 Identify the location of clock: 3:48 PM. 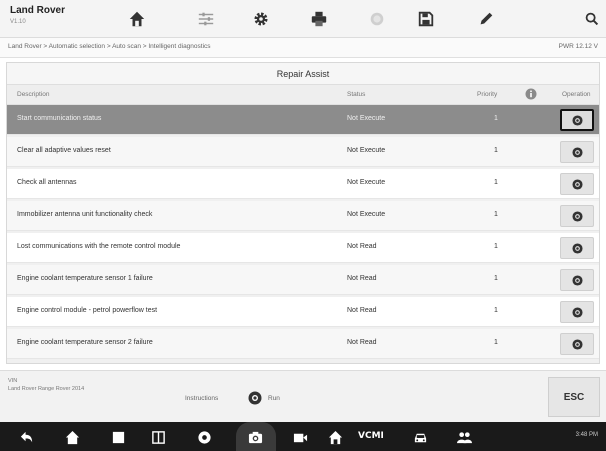
(586, 435).